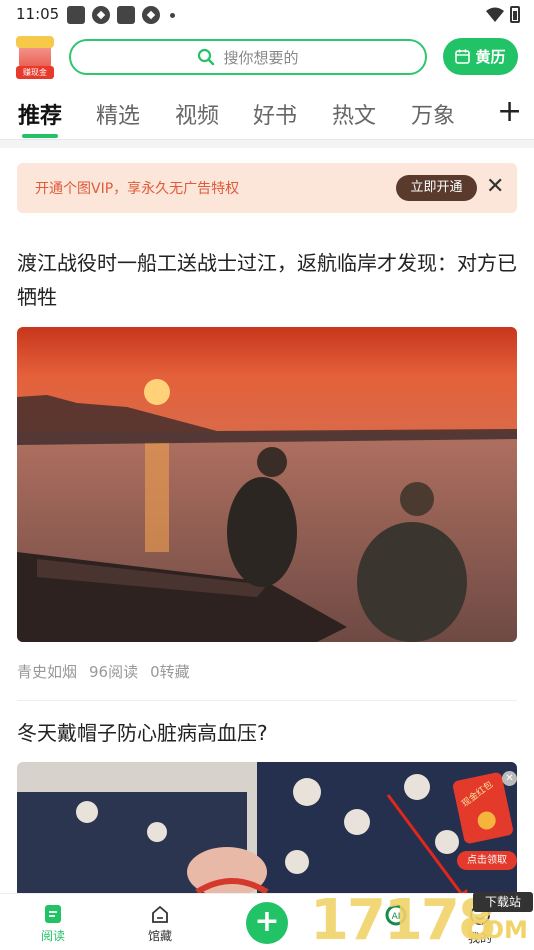 The height and width of the screenshot is (950, 534). I want to click on category-tabs: 推荐 精选 视频 好书 热文 万象 +, so click(267, 118).